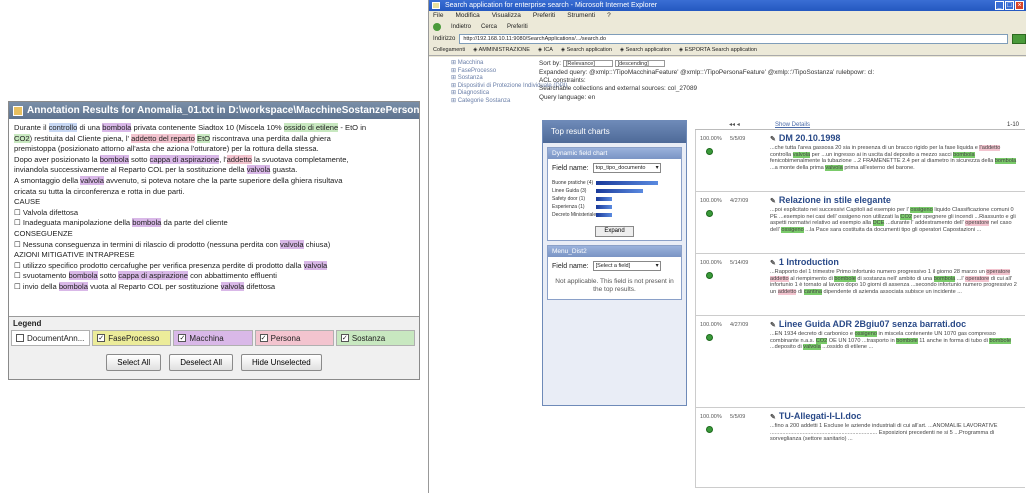 The image size is (1026, 493). I want to click on paging: 1-10, so click(1013, 125).